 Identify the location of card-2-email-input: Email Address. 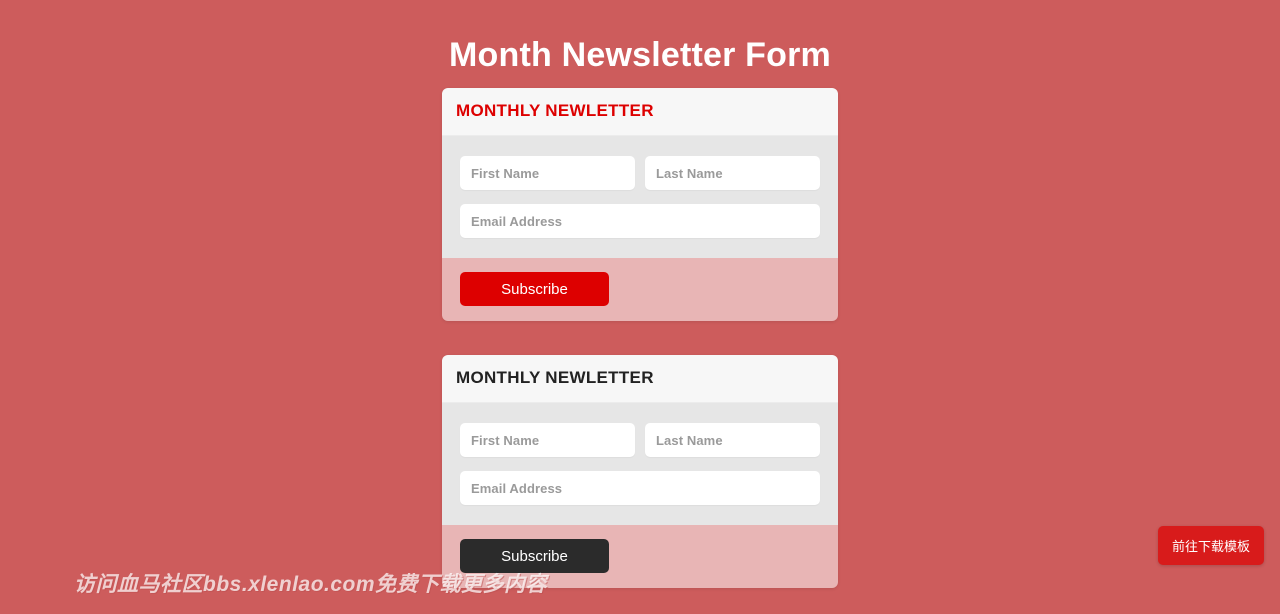
(640, 488).